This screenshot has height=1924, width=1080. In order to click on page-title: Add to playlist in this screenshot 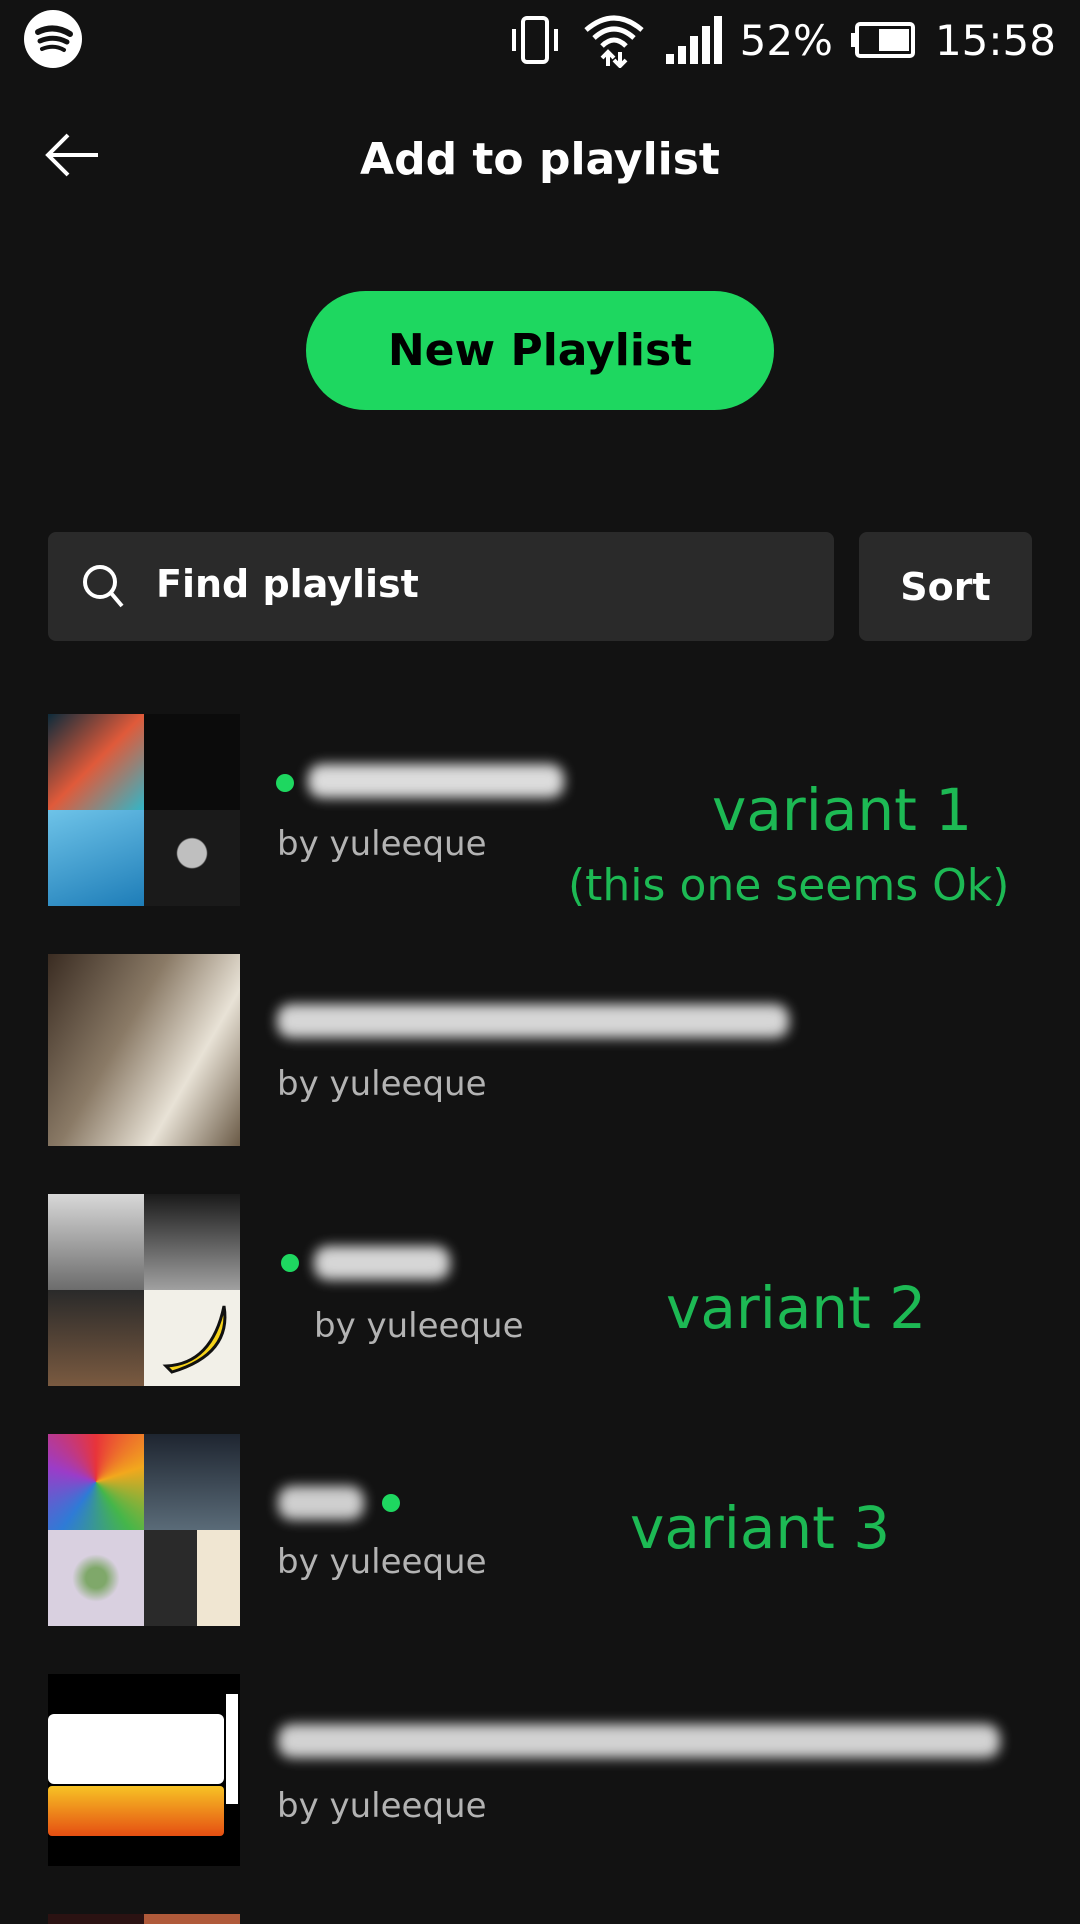, I will do `click(540, 159)`.